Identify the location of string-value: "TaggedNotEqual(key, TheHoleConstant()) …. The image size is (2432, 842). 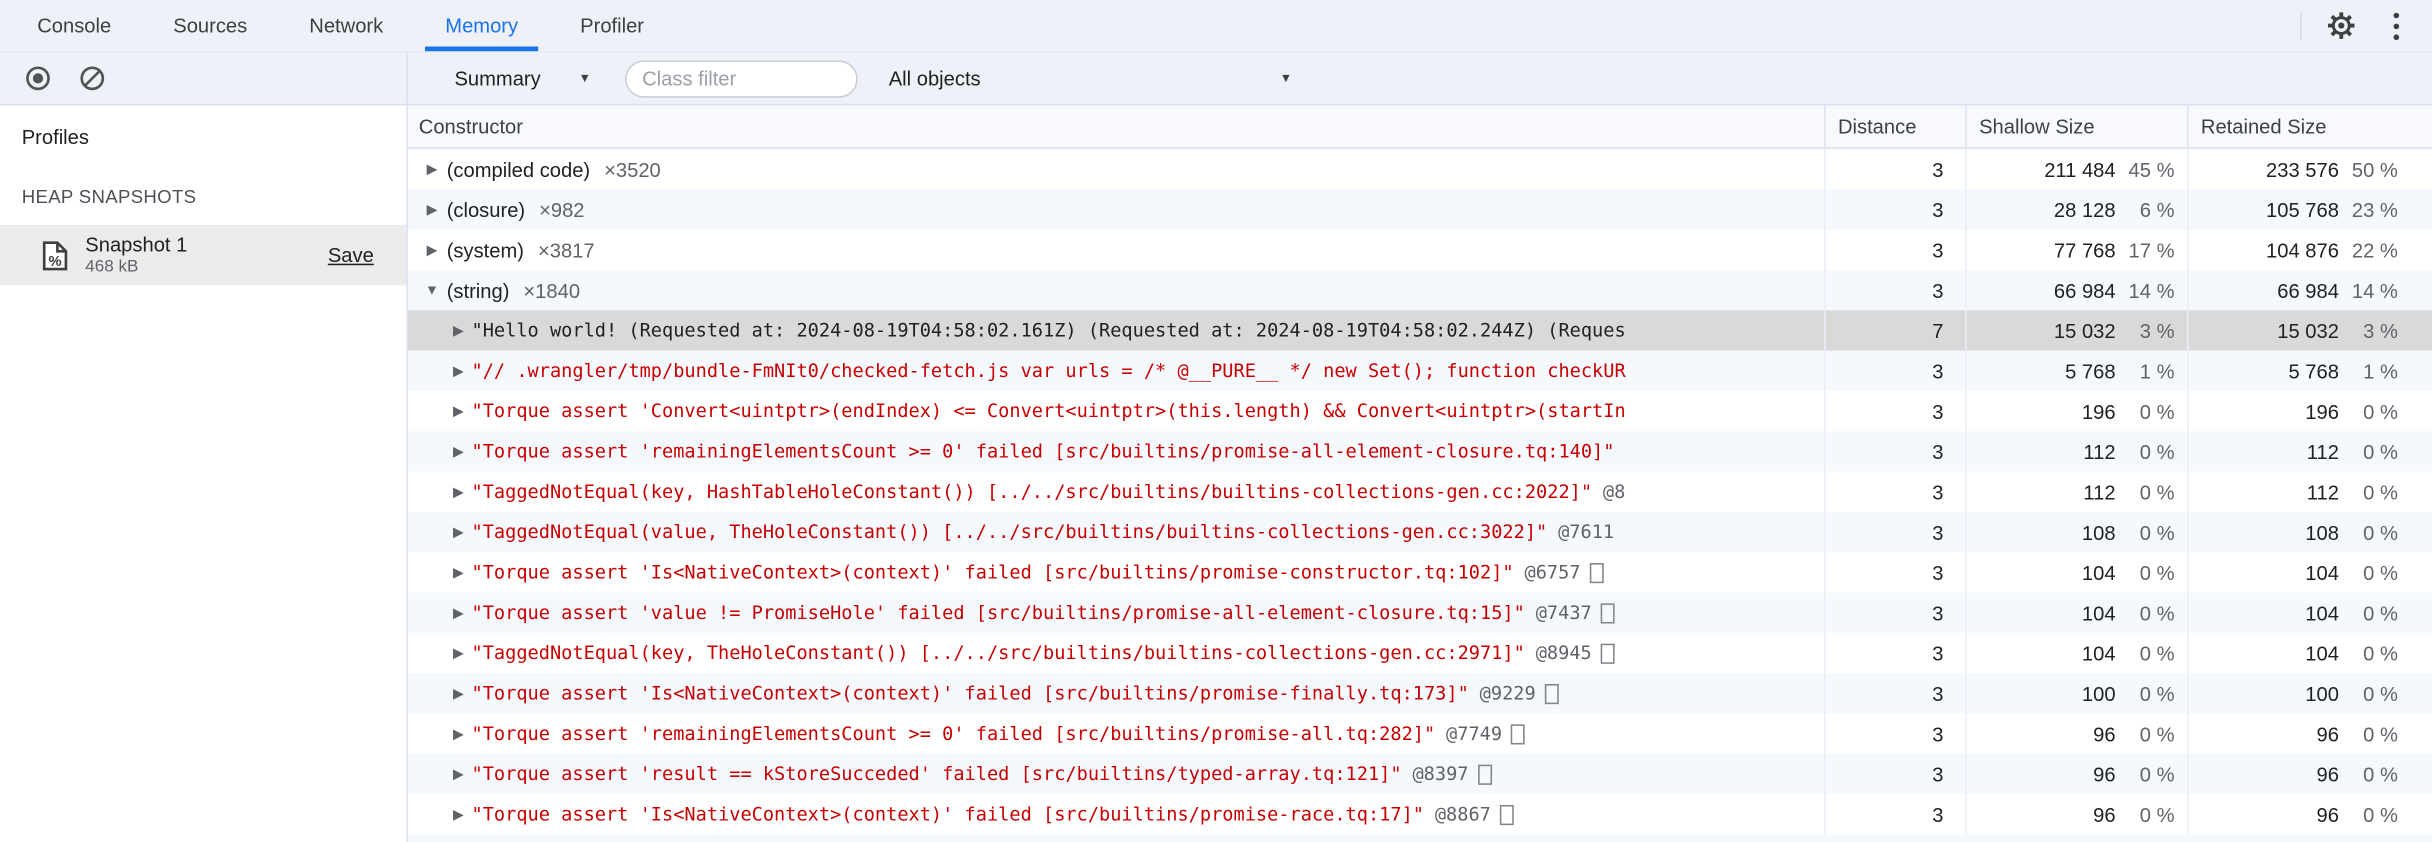
(998, 653).